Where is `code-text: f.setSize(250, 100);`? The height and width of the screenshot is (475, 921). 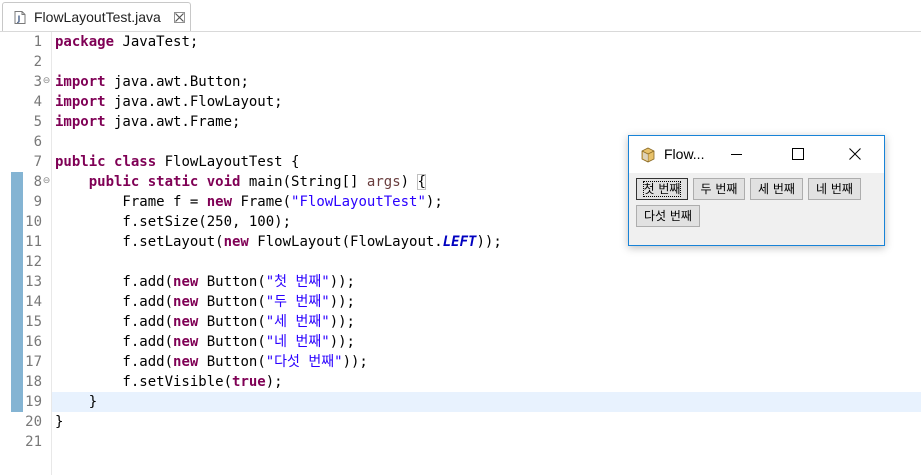
code-text: f.setSize(250, 100); is located at coordinates (173, 222).